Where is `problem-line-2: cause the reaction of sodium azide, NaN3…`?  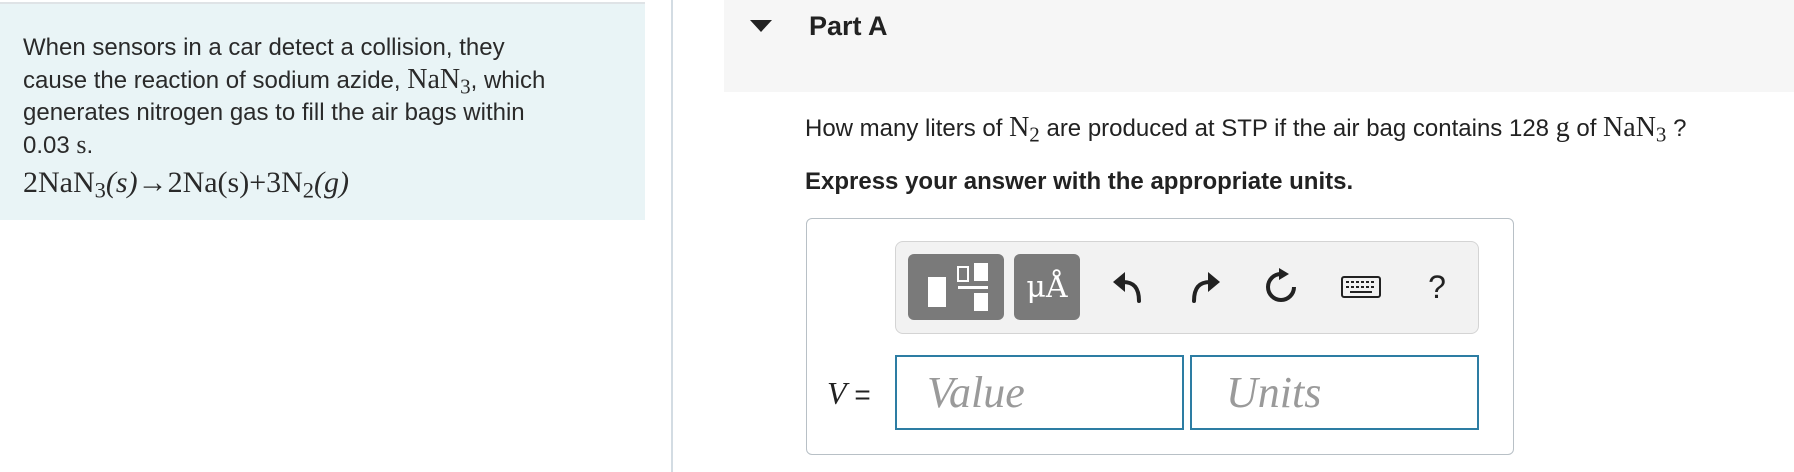 problem-line-2: cause the reaction of sodium azide, NaN3… is located at coordinates (322, 80).